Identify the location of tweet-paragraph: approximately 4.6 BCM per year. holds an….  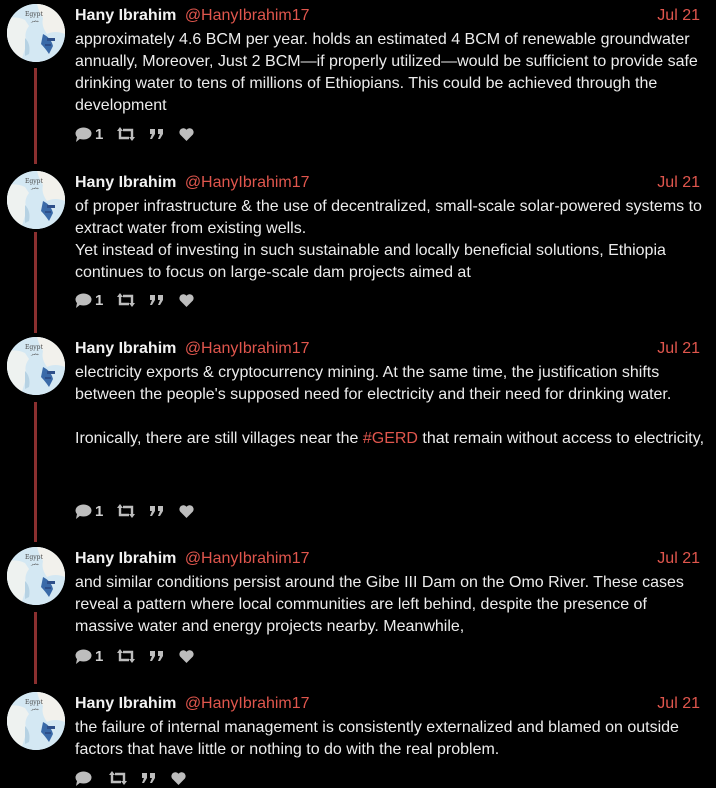
(386, 72).